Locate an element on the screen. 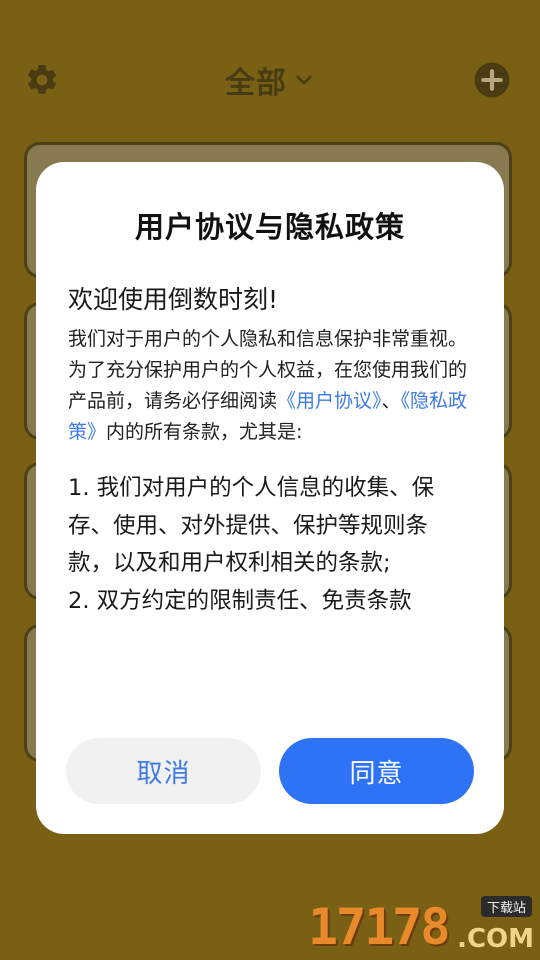 This screenshot has width=540, height=960. dialog-title: 用户协议与隐私政策 is located at coordinates (269, 227).